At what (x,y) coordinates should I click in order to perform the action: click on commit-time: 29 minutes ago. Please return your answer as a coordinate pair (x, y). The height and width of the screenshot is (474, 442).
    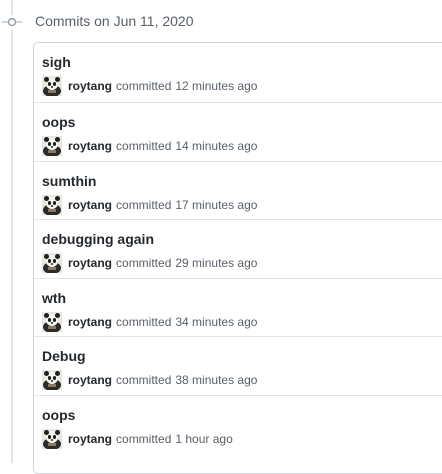
    Looking at the image, I should click on (216, 263).